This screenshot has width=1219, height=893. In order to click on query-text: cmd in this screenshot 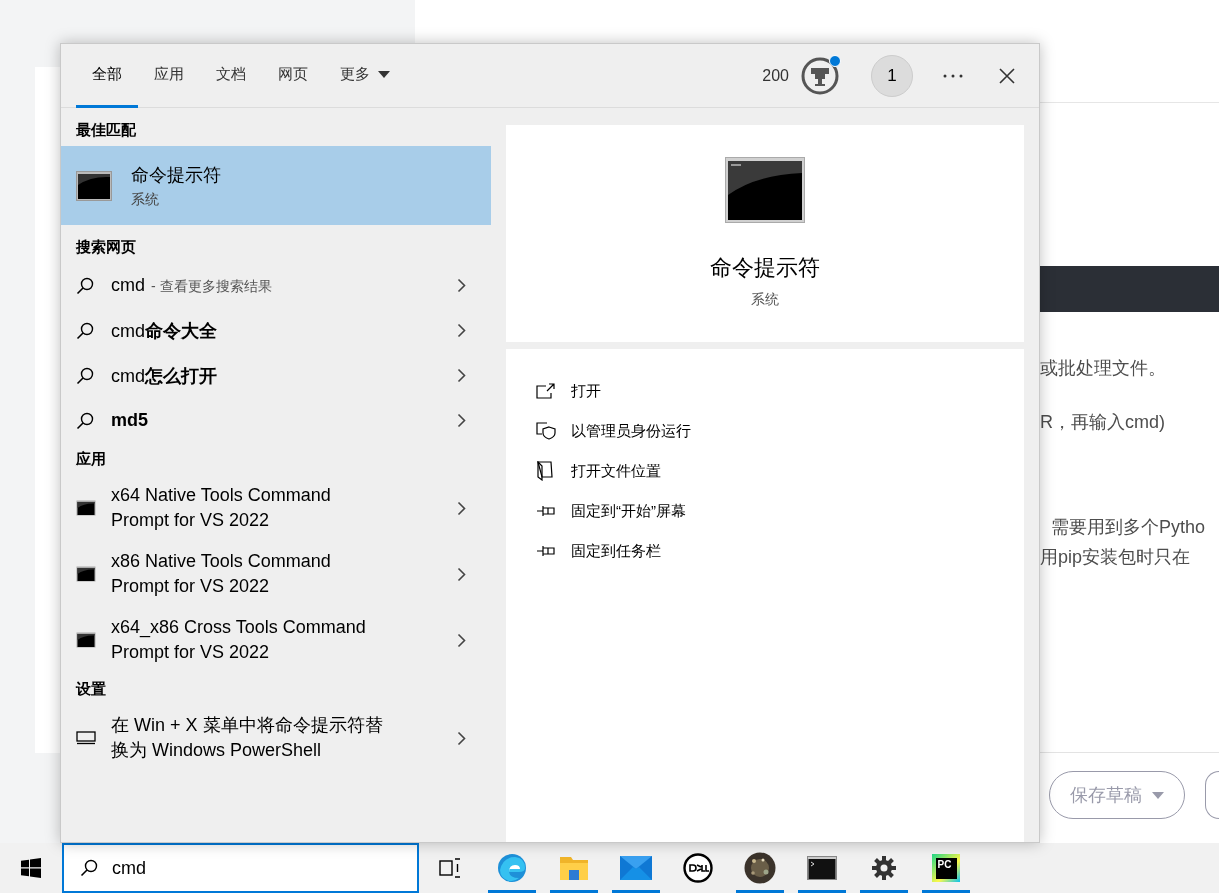, I will do `click(128, 285)`.